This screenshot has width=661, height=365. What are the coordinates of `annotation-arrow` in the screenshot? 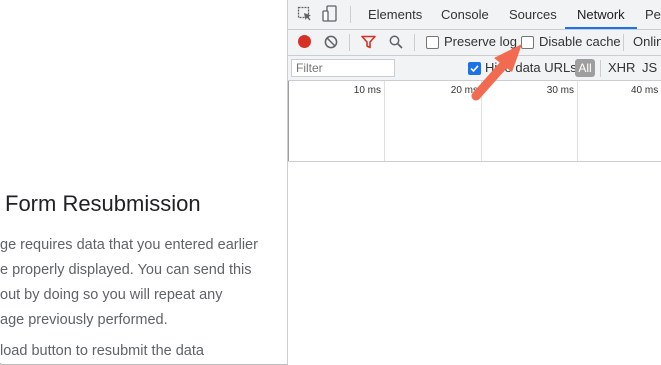 It's located at (496, 72).